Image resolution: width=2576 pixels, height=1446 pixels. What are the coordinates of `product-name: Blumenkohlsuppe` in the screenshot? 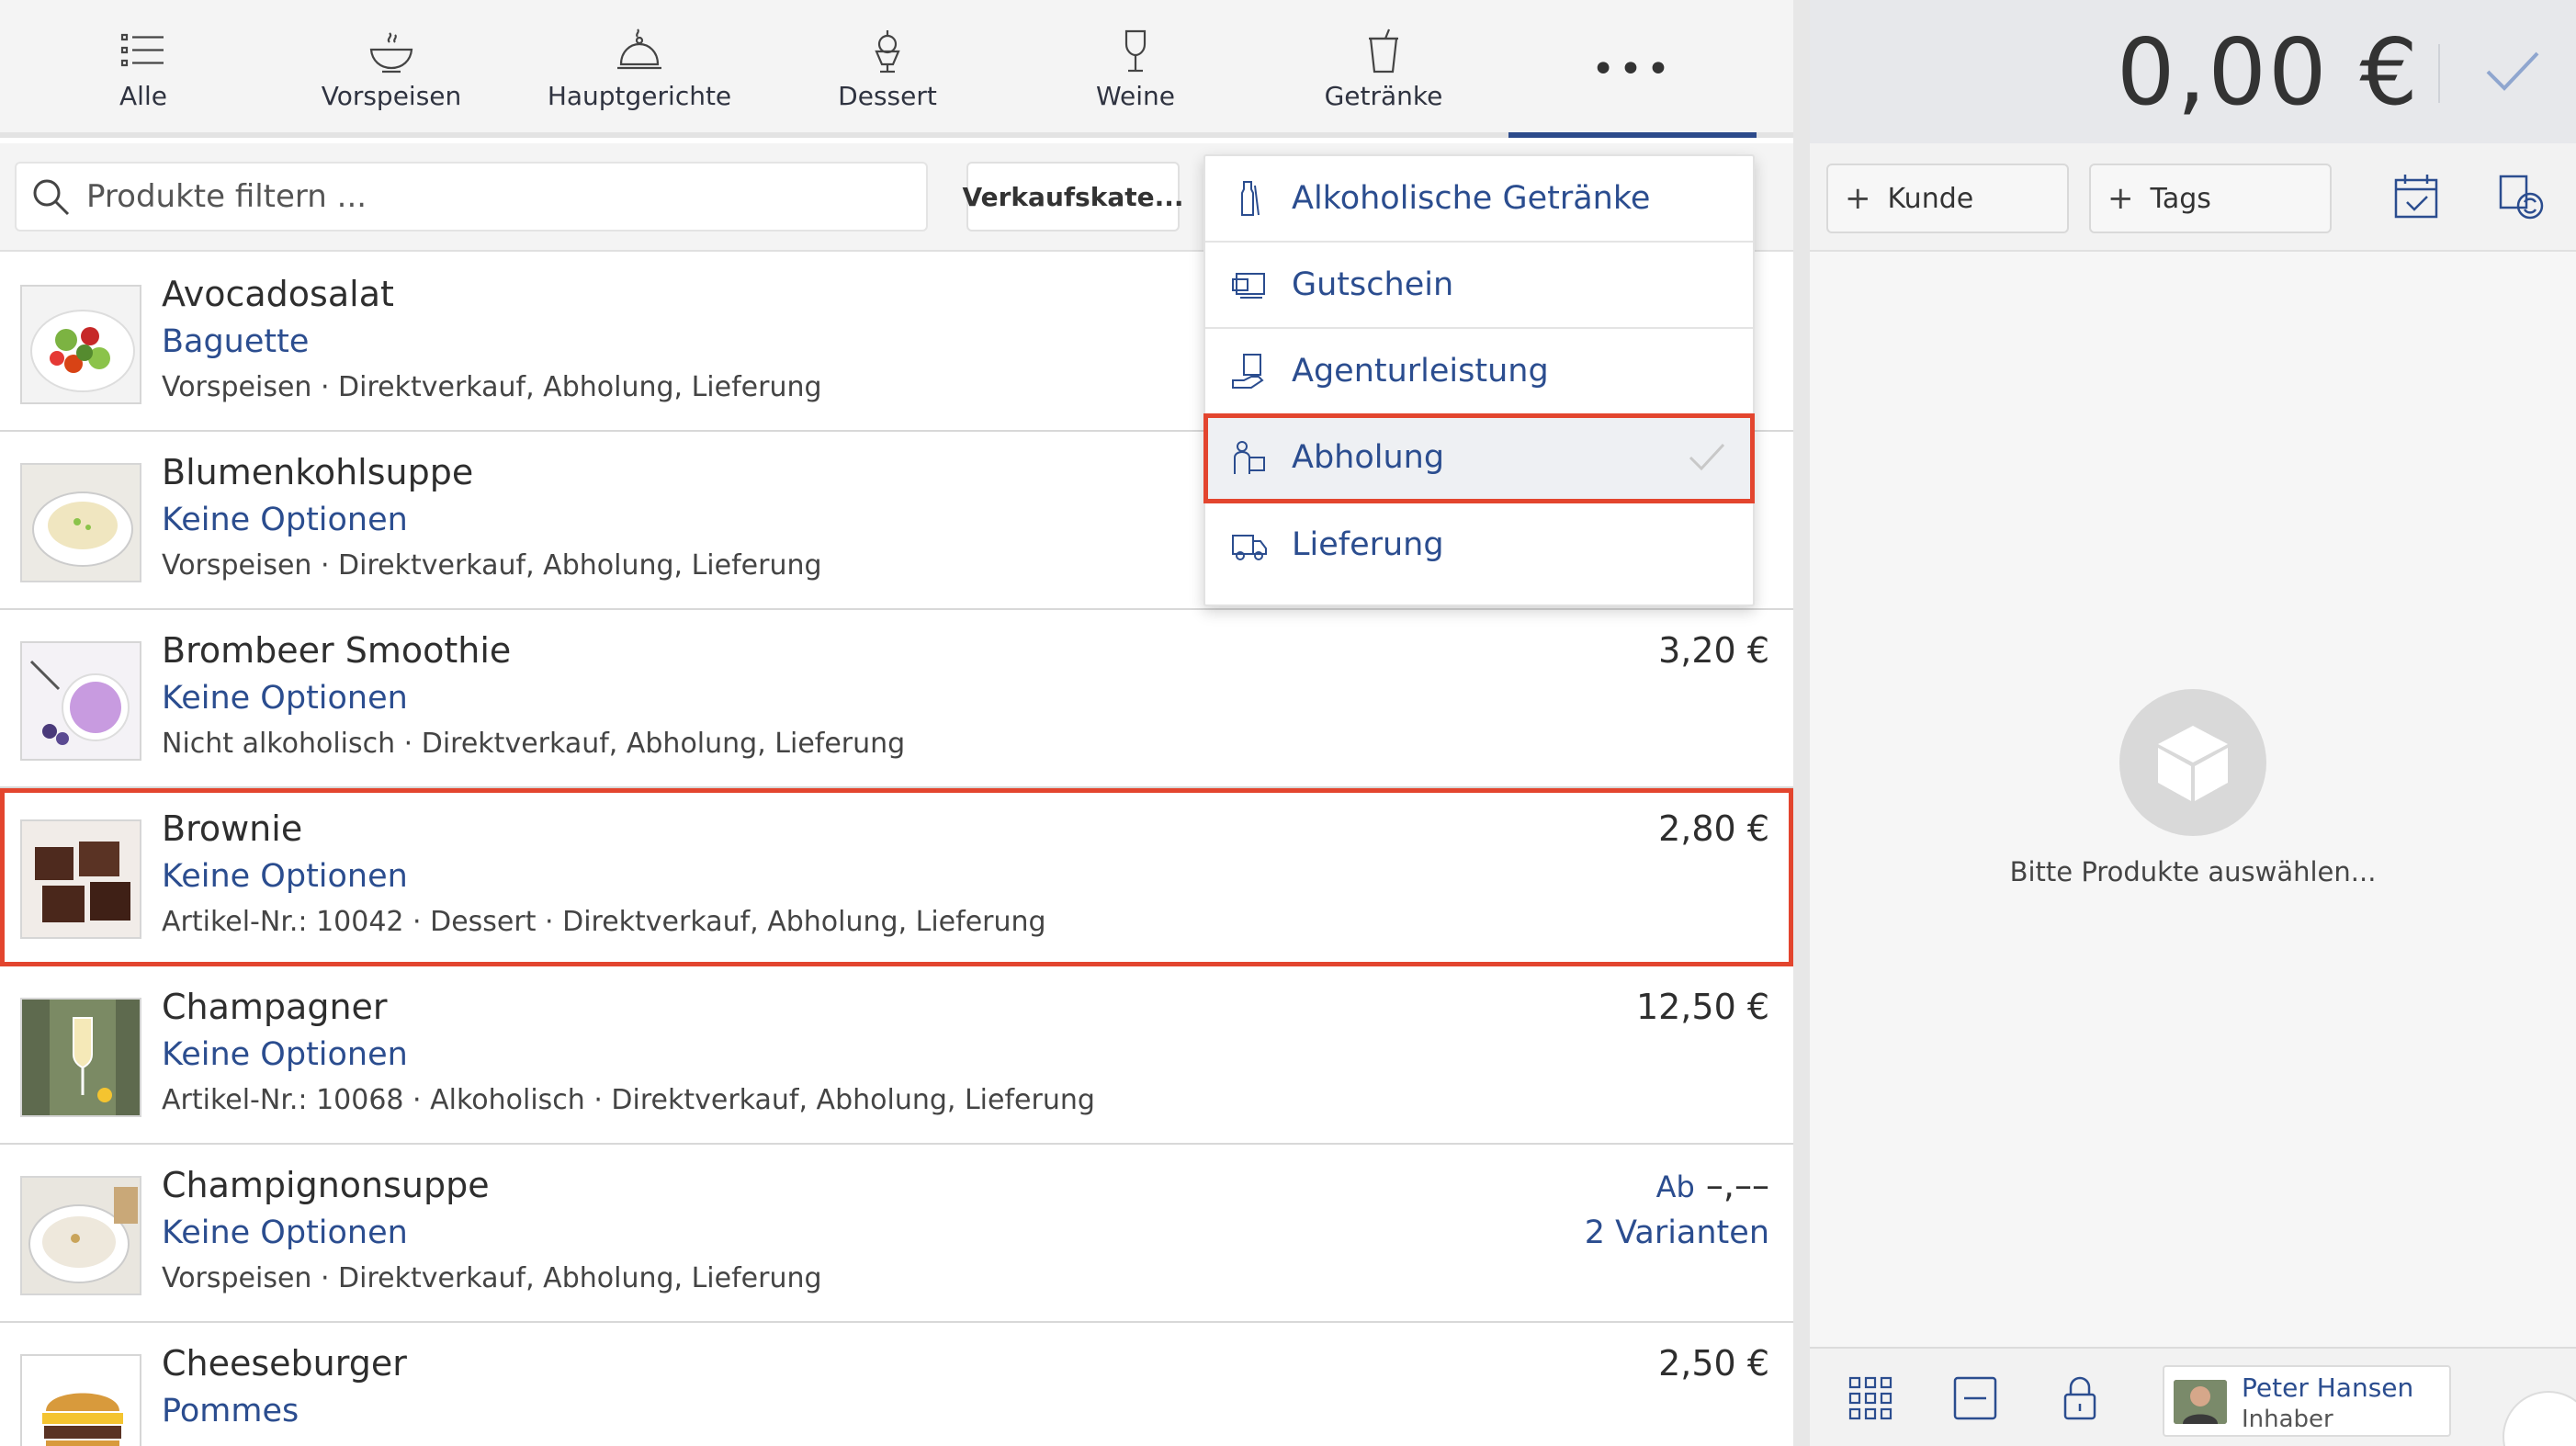 It's located at (318, 472).